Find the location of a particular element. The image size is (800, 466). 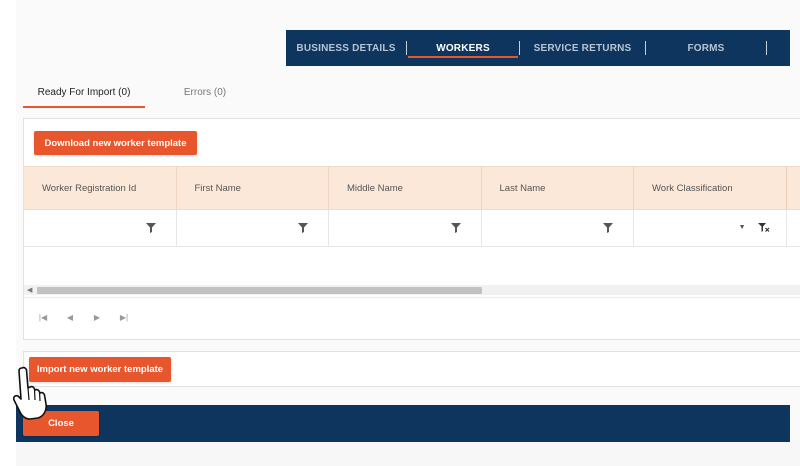

filter-input-first-name is located at coordinates (253, 228).